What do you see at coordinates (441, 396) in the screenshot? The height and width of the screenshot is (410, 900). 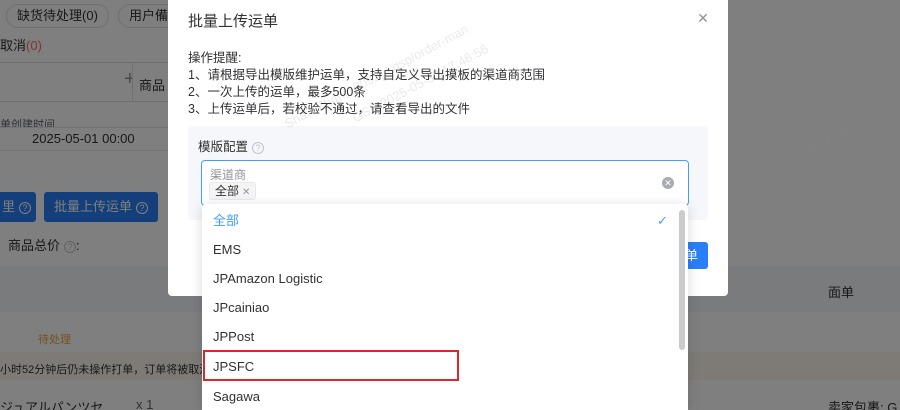 I see `dropdown-option: Sagawa` at bounding box center [441, 396].